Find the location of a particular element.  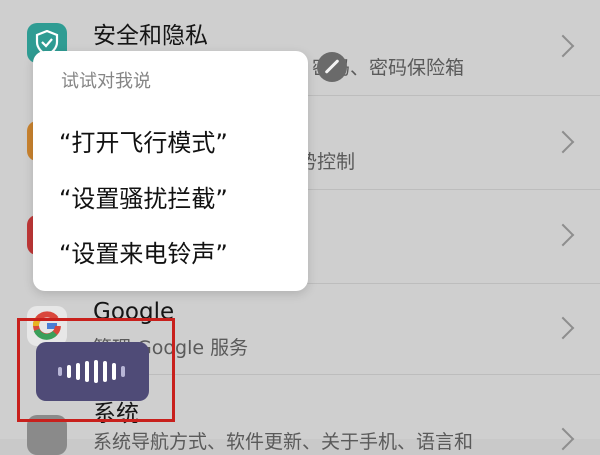

voice-command-suggestion: “设置来电铃声” is located at coordinates (143, 251).